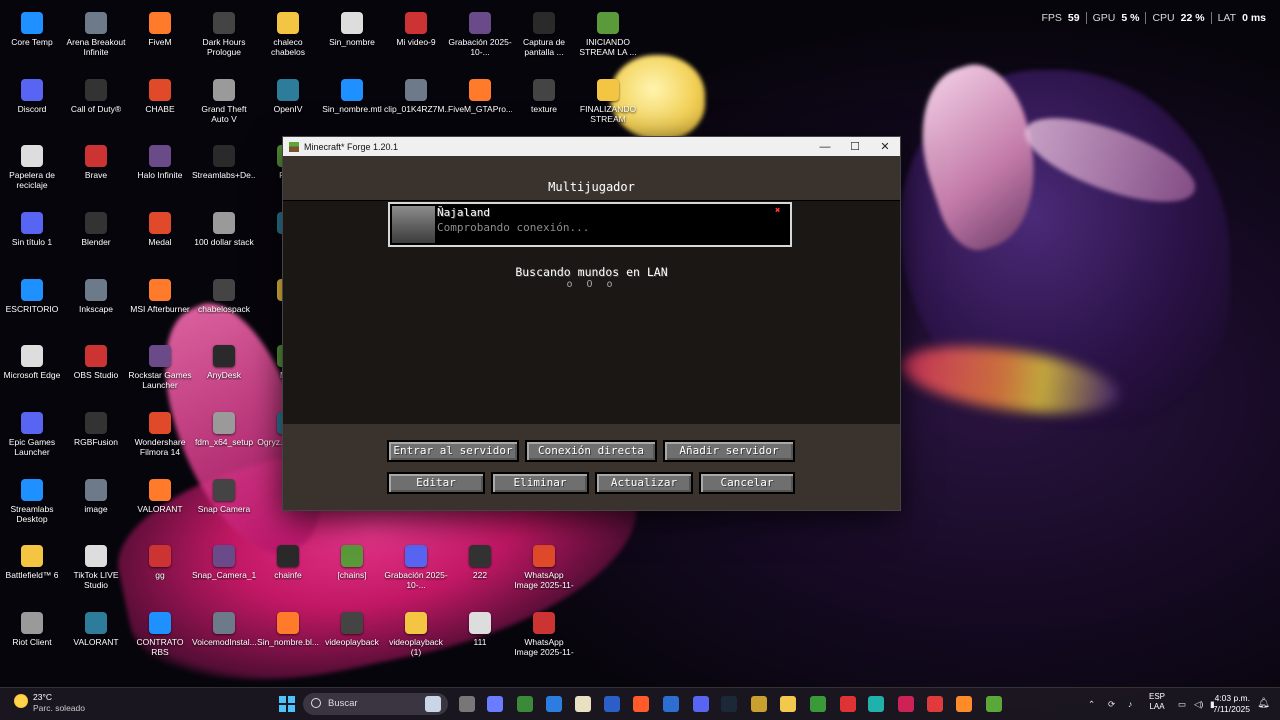 This screenshot has width=1280, height=720. What do you see at coordinates (480, 560) in the screenshot?
I see `desktop-icon: 222` at bounding box center [480, 560].